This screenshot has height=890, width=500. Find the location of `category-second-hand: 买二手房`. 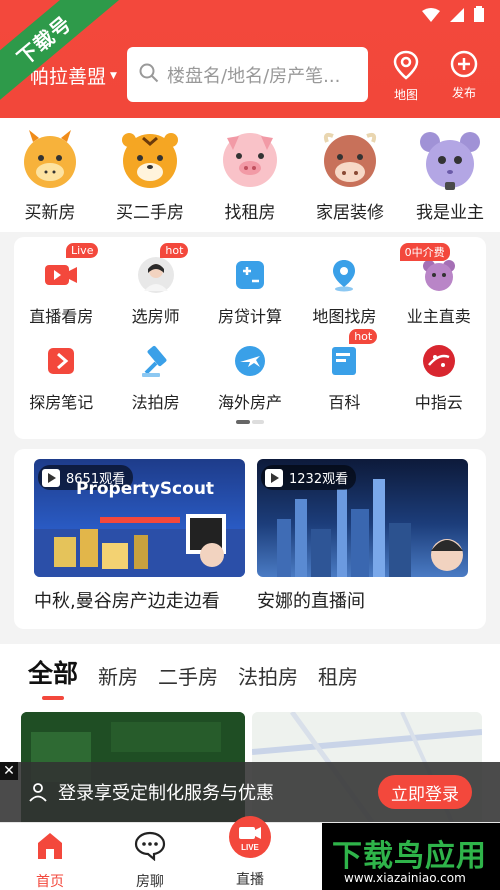

category-second-hand: 买二手房 is located at coordinates (150, 175).